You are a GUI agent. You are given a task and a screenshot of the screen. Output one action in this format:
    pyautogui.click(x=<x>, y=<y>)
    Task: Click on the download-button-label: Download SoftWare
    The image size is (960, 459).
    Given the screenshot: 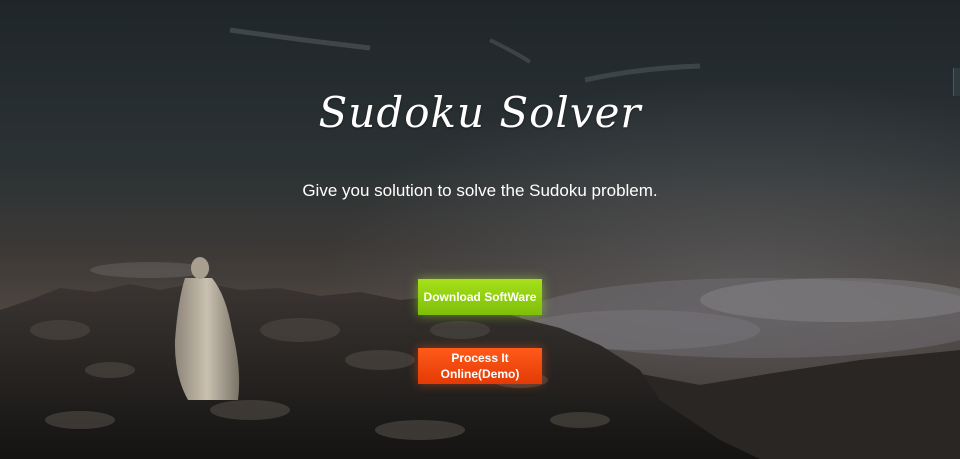 What is the action you would take?
    pyautogui.click(x=480, y=297)
    